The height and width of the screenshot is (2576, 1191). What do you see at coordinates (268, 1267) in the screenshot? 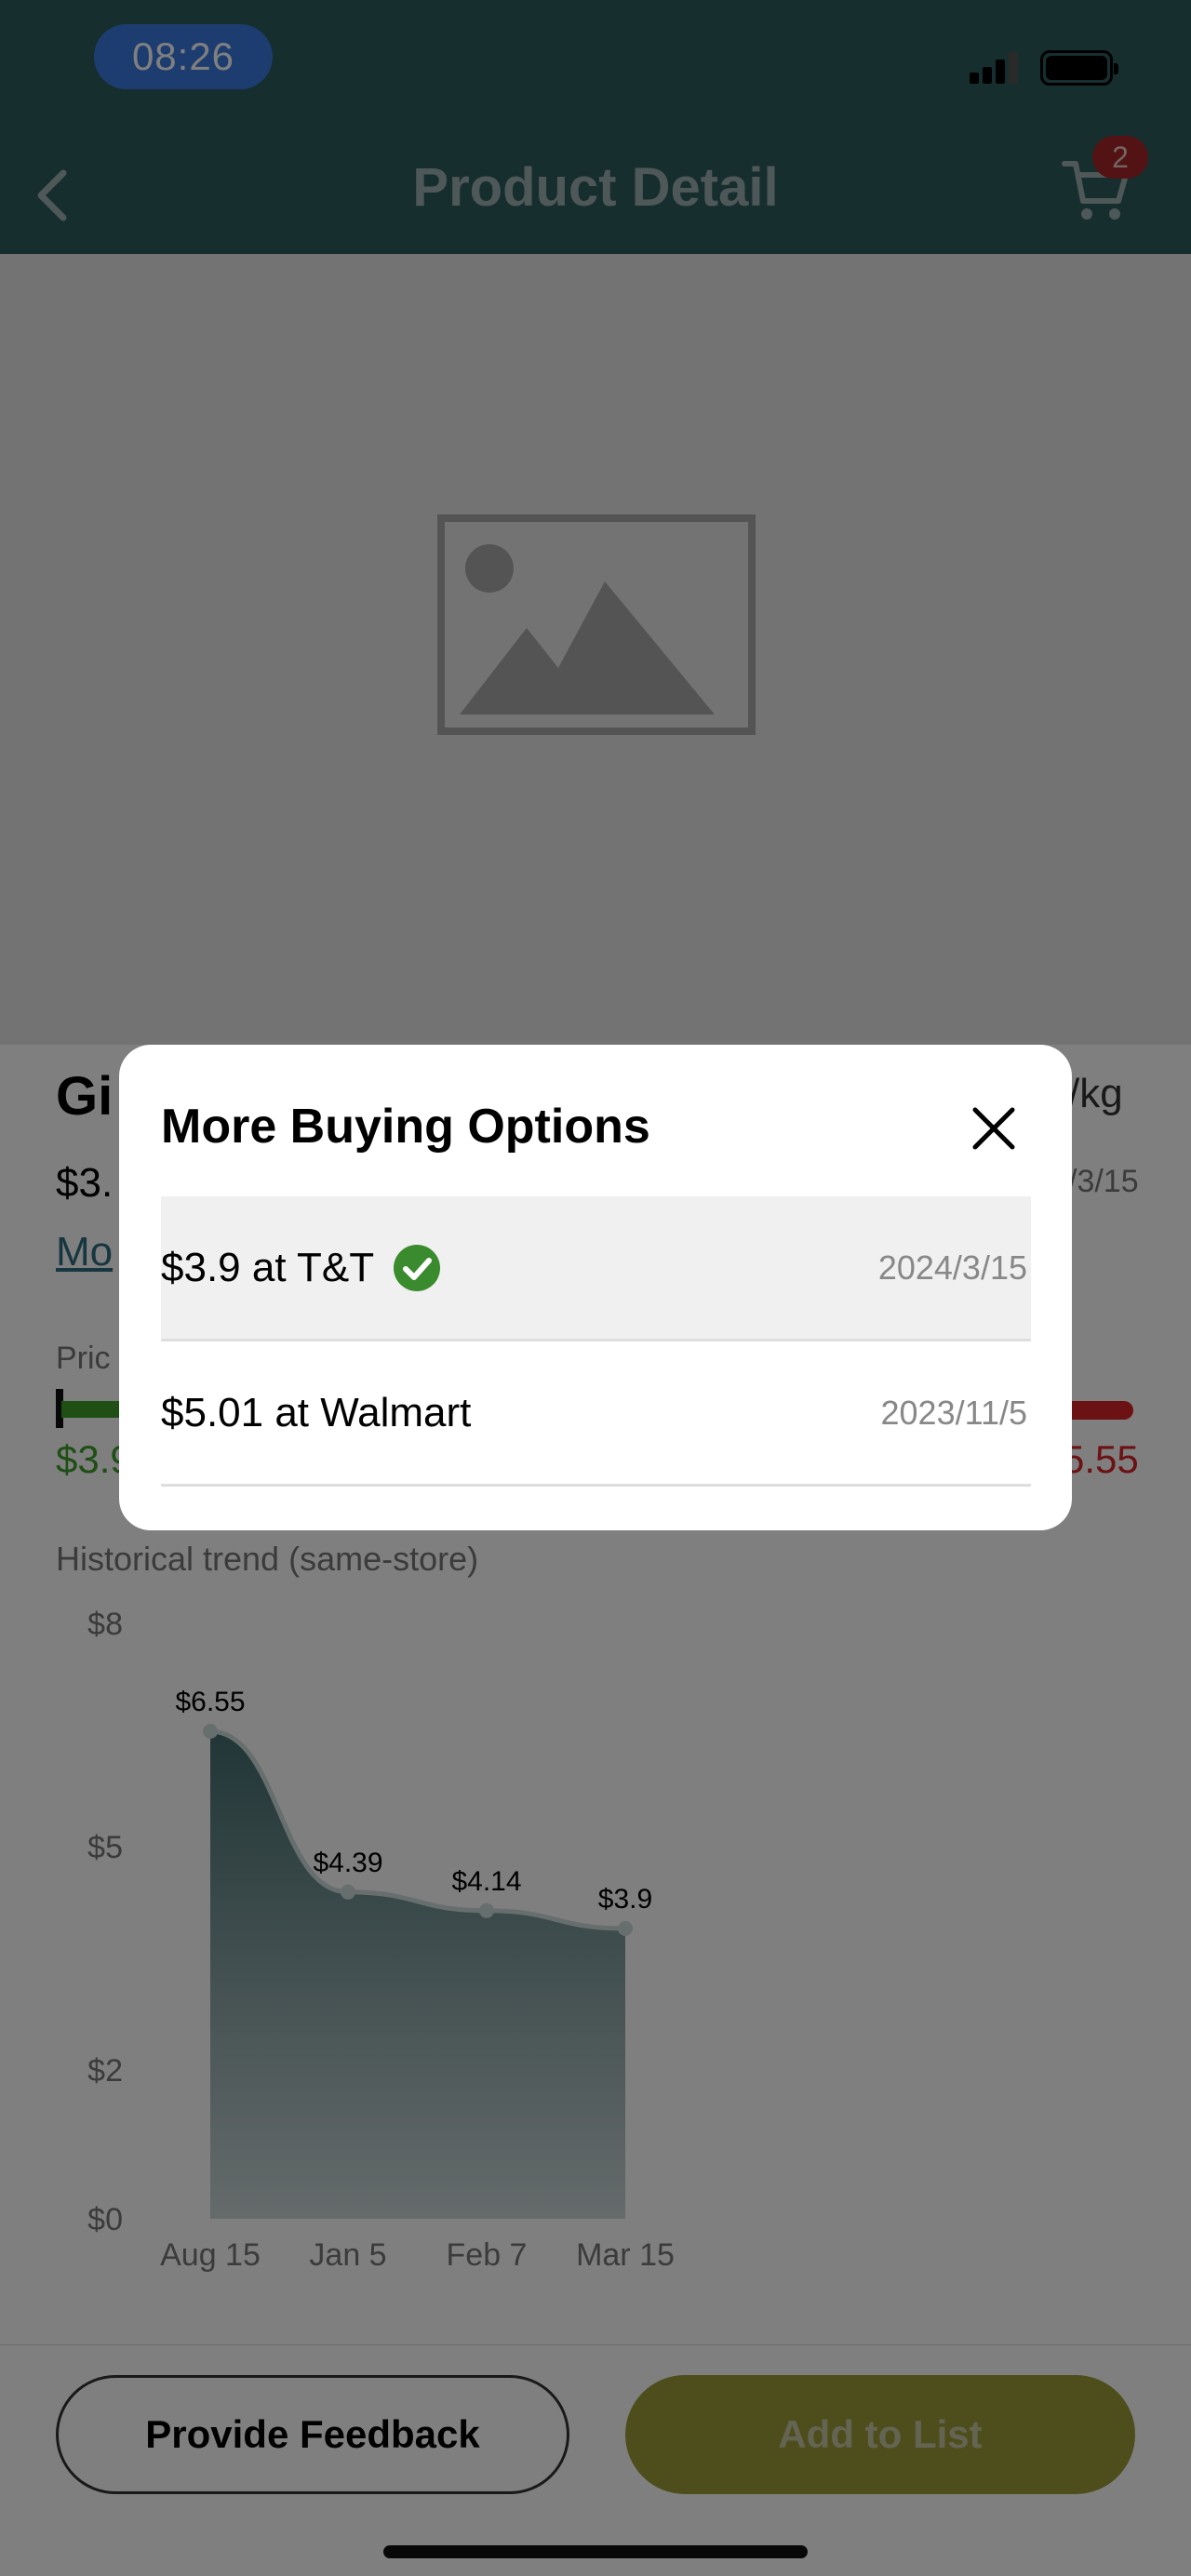
I see `buying-option-label: $3.9 at T&T` at bounding box center [268, 1267].